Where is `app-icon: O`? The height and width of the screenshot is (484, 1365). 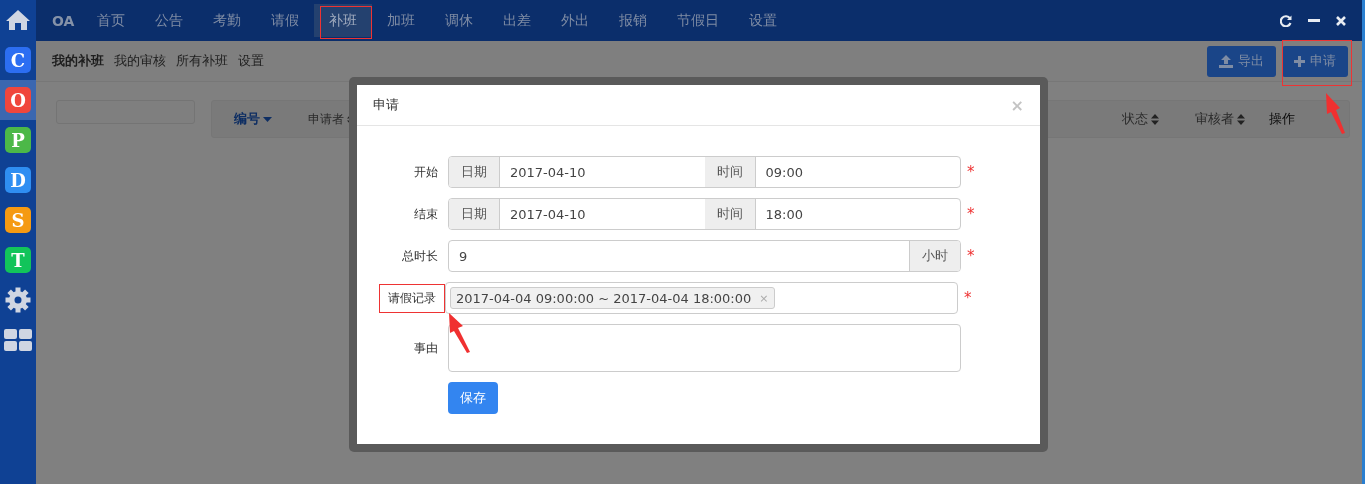
app-icon: O is located at coordinates (18, 100).